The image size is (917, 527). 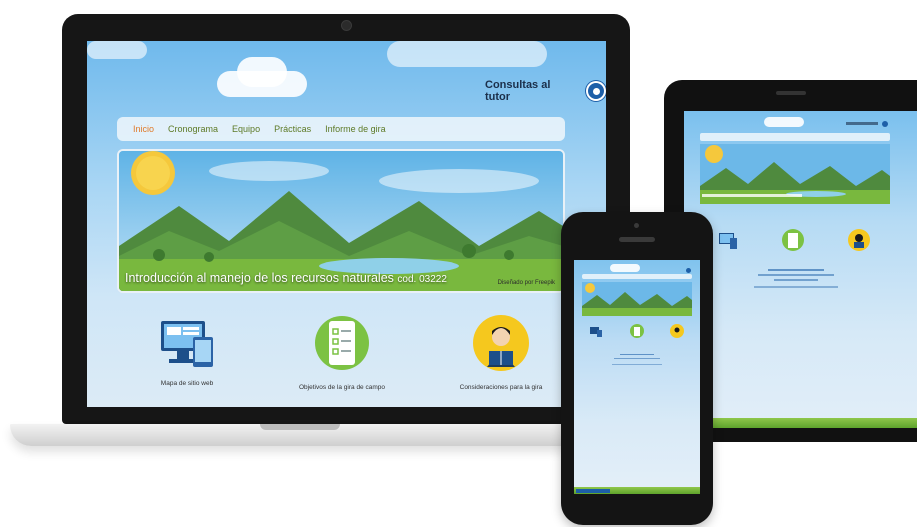 What do you see at coordinates (501, 387) in the screenshot?
I see `feature-label: Consideraciones para la gira` at bounding box center [501, 387].